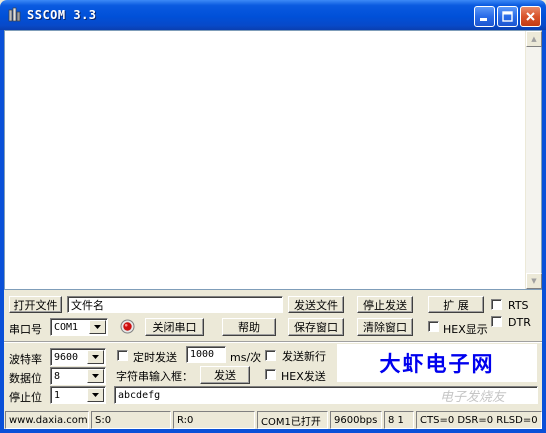  Describe the element at coordinates (246, 357) in the screenshot. I see `interval-unit-label: ms/次` at that location.